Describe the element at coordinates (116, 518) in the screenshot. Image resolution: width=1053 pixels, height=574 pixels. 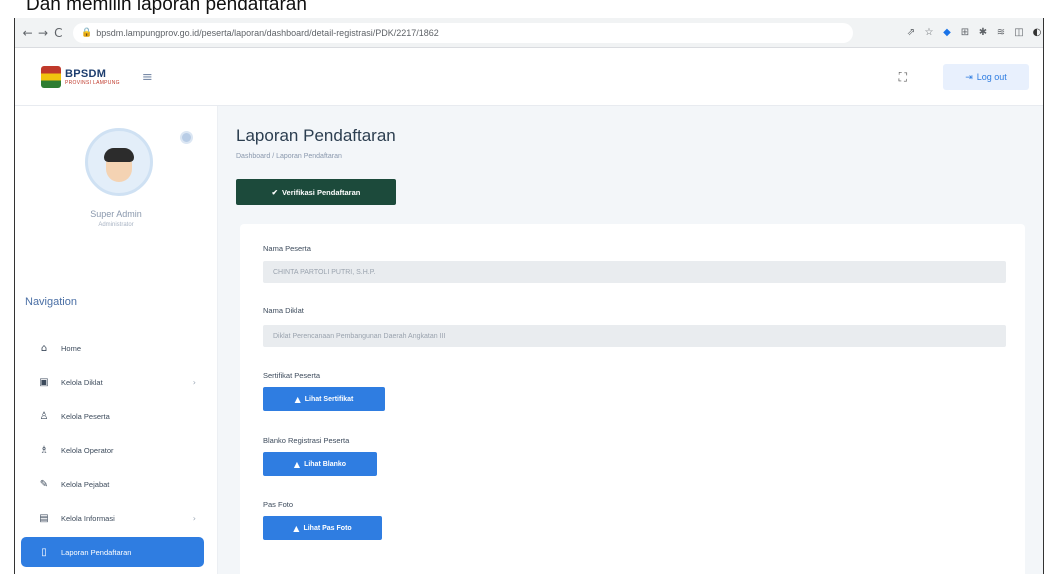
I see `sidebar-item-kelola-informasi: ▤ Kelola Informasi ›` at that location.